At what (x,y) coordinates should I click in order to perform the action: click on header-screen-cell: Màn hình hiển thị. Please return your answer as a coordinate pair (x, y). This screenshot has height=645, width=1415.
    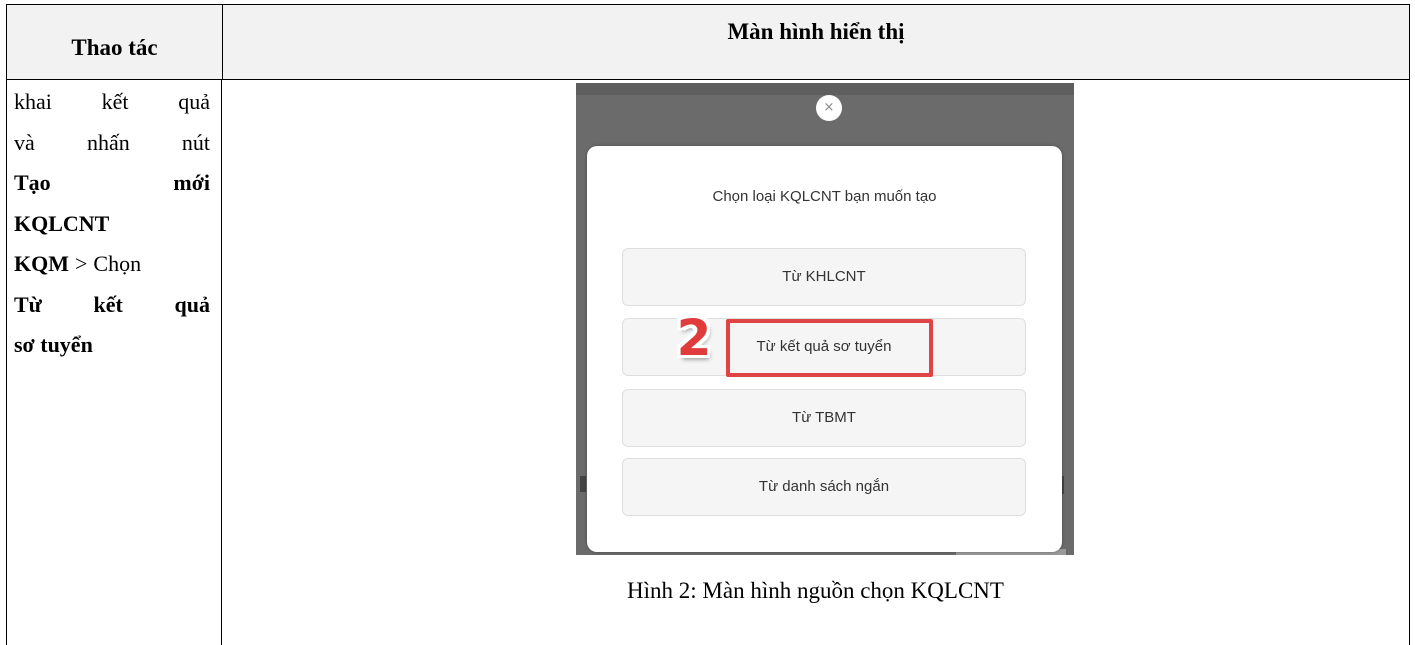
    Looking at the image, I should click on (816, 31).